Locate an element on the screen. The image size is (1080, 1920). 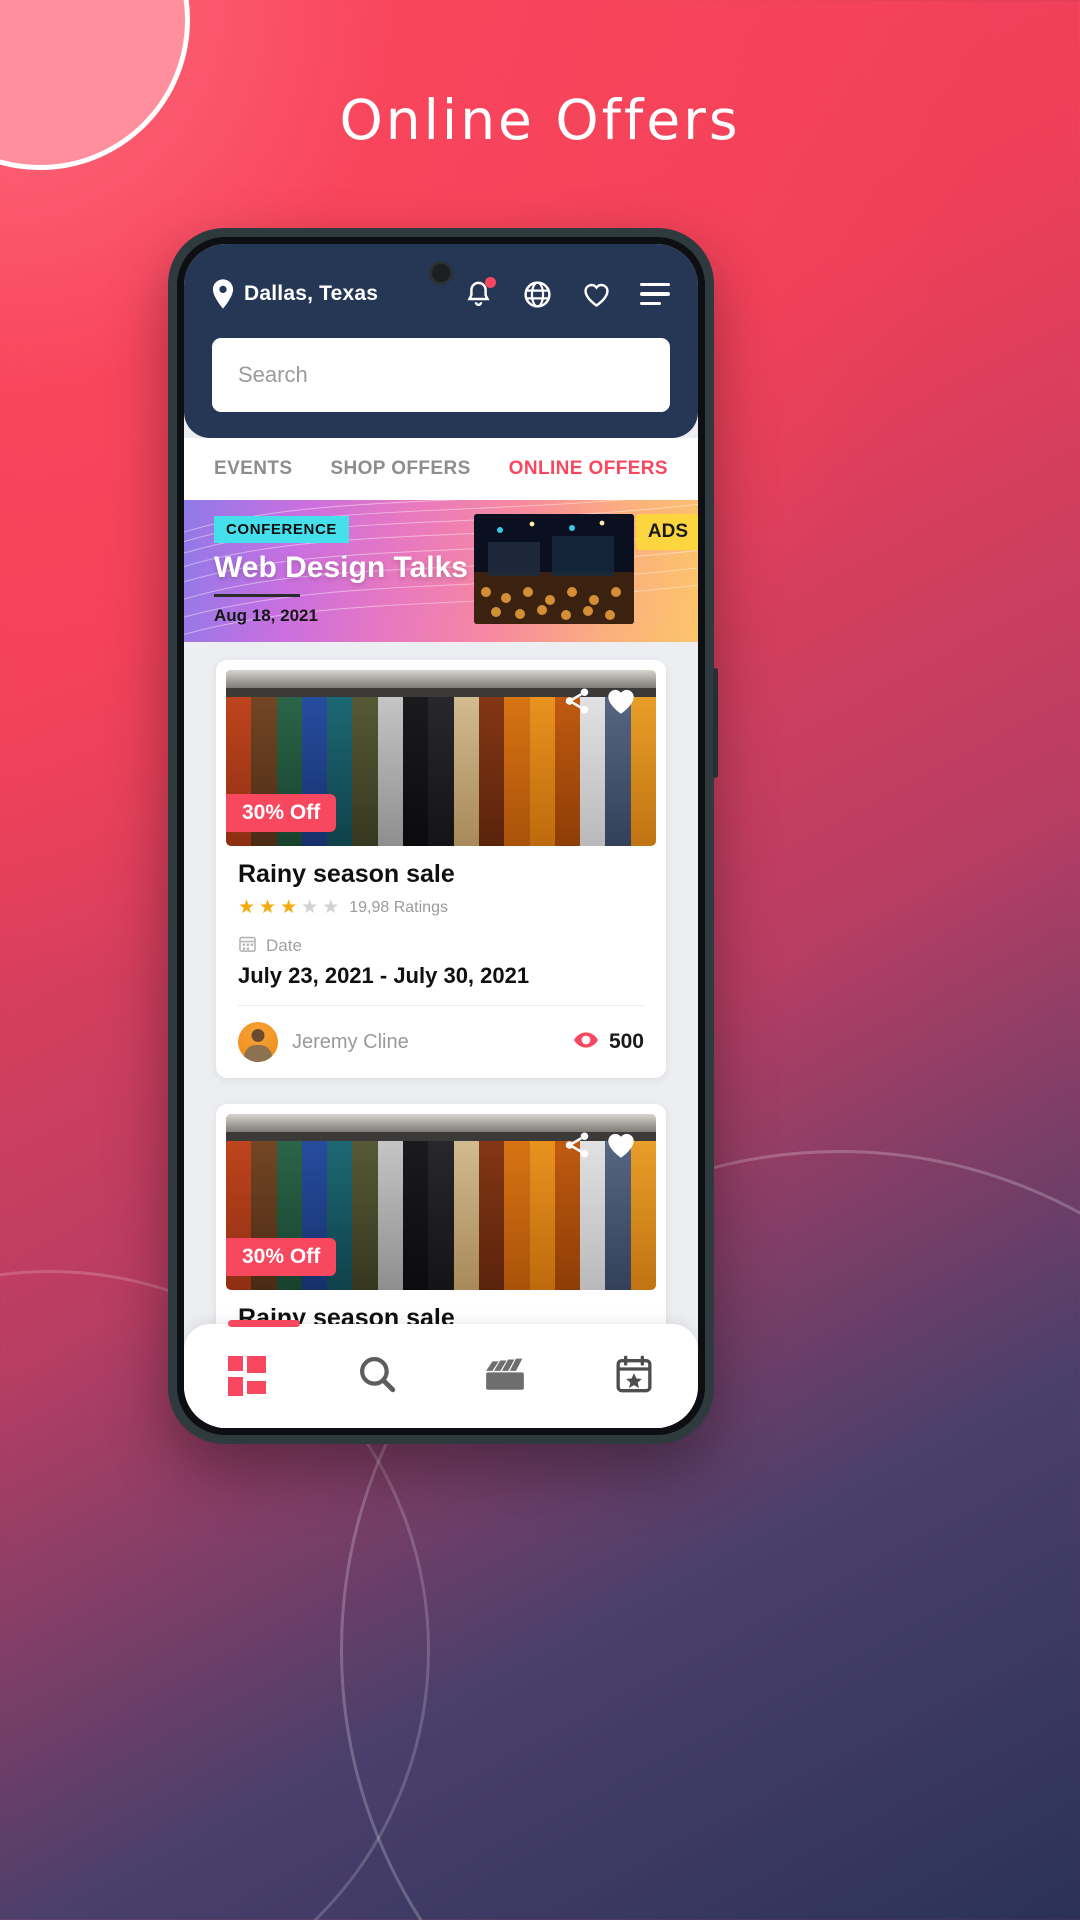
nav-item-movies is located at coordinates (505, 1376).